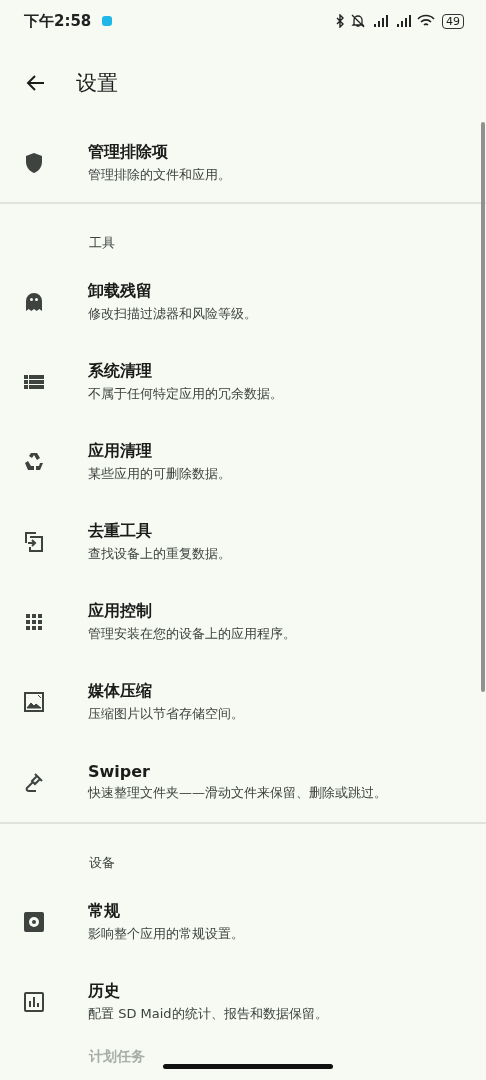 This screenshot has height=1080, width=486. Describe the element at coordinates (159, 554) in the screenshot. I see `setting-description: 查找设备上的重复数据。` at that location.